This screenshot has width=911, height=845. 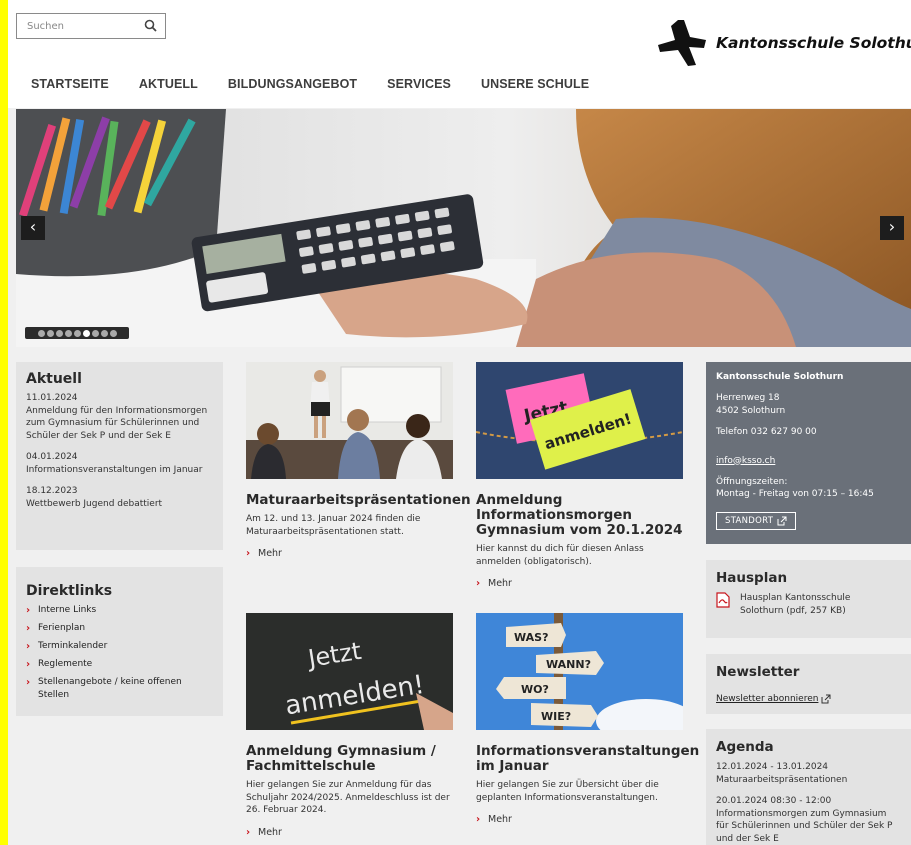 I want to click on card-title-line: Anmeldung, so click(x=519, y=500).